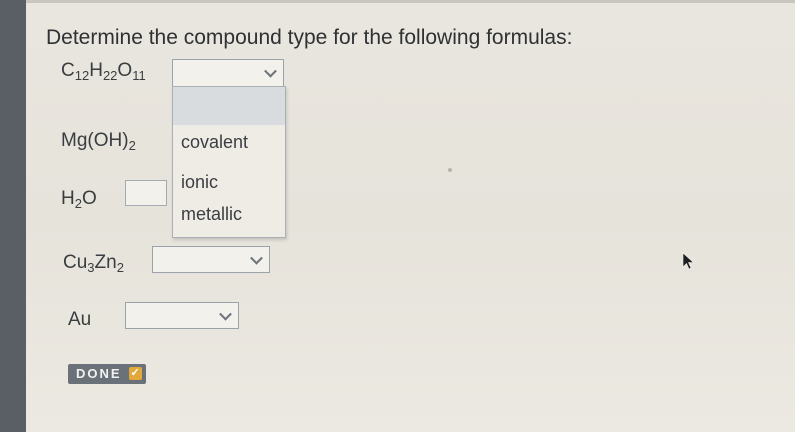 Image resolution: width=795 pixels, height=432 pixels. Describe the element at coordinates (79, 199) in the screenshot. I see `formula-h2o: H2O` at that location.